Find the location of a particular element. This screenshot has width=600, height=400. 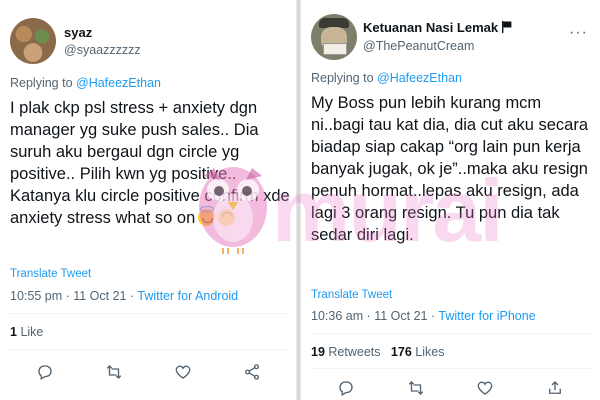

smiling-face-with-halo-icon is located at coordinates (207, 216).